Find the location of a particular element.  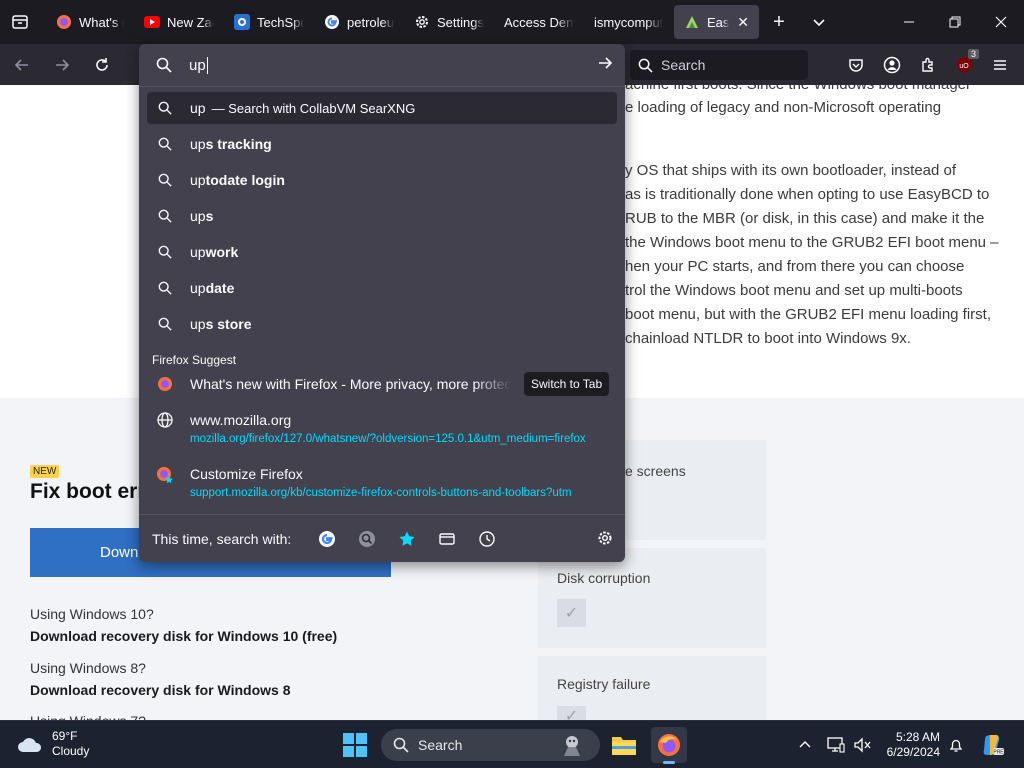

youtube-icon is located at coordinates (152, 22).